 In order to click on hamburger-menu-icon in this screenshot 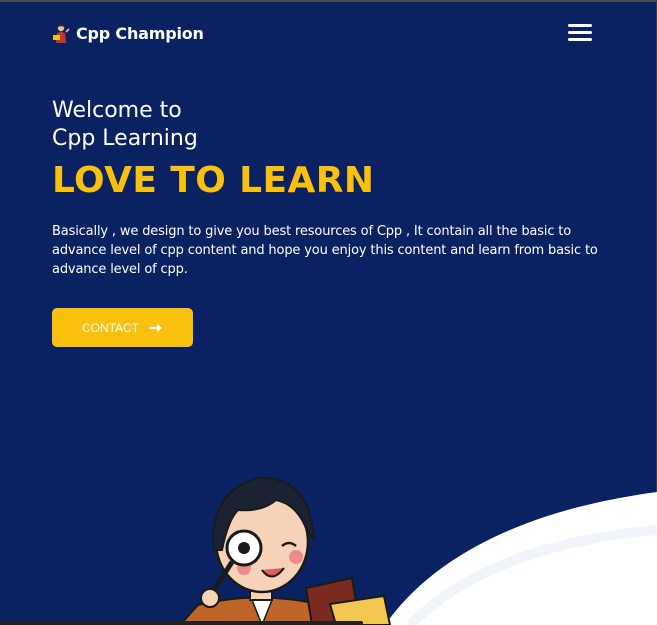, I will do `click(580, 33)`.